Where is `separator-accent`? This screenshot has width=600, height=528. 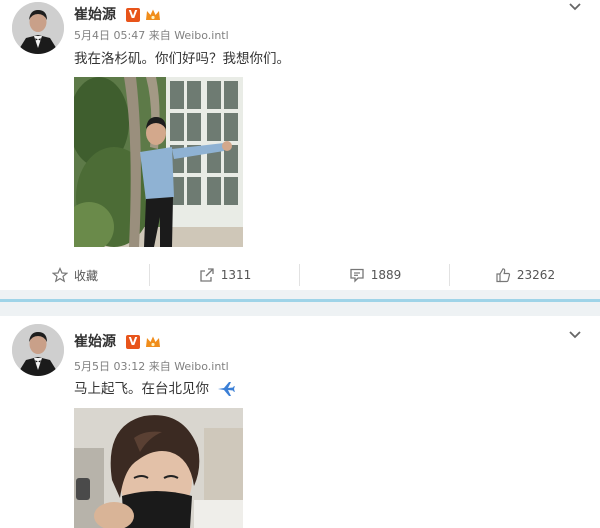 separator-accent is located at coordinates (300, 300).